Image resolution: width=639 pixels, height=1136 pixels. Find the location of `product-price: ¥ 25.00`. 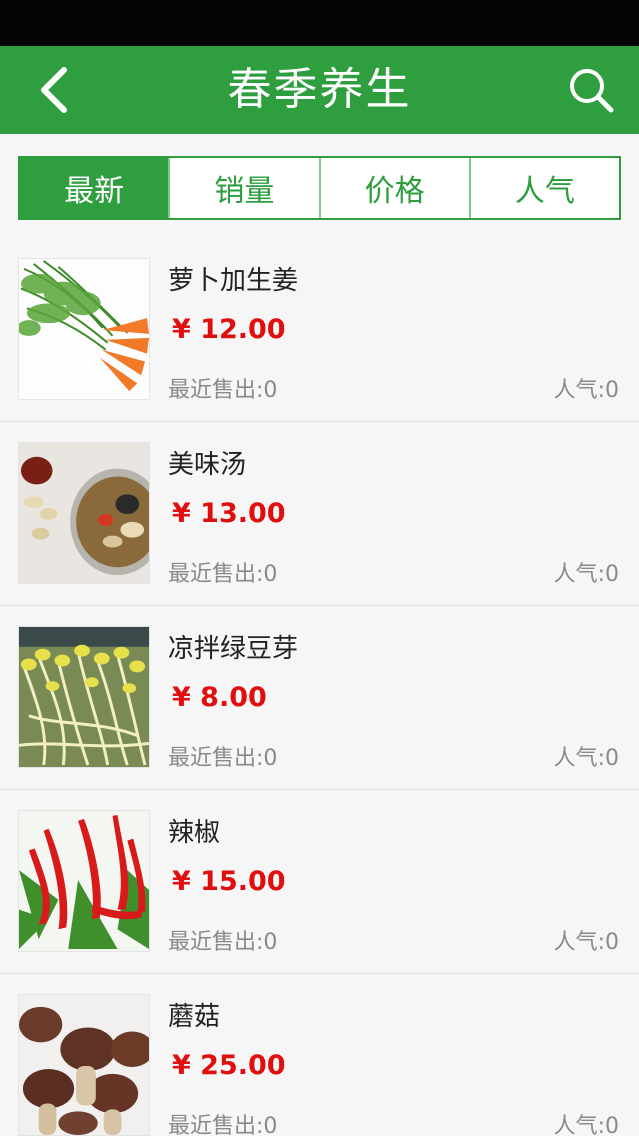

product-price: ¥ 25.00 is located at coordinates (229, 1065).